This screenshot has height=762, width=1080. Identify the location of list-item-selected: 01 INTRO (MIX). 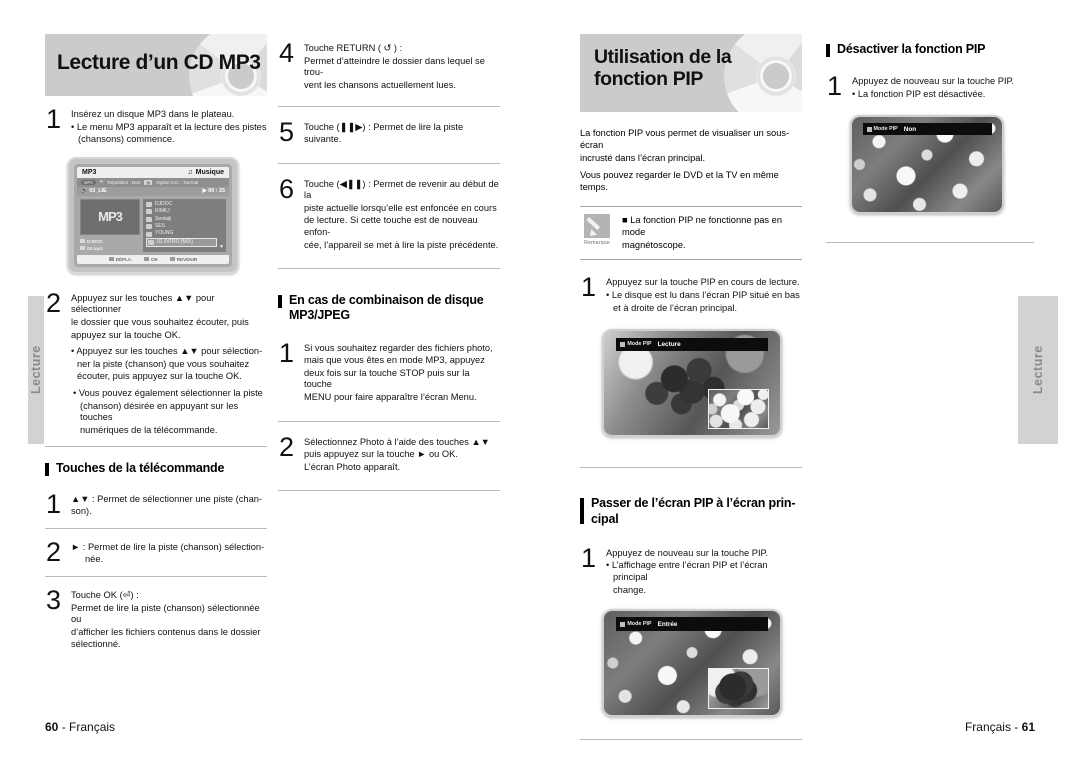
(181, 242).